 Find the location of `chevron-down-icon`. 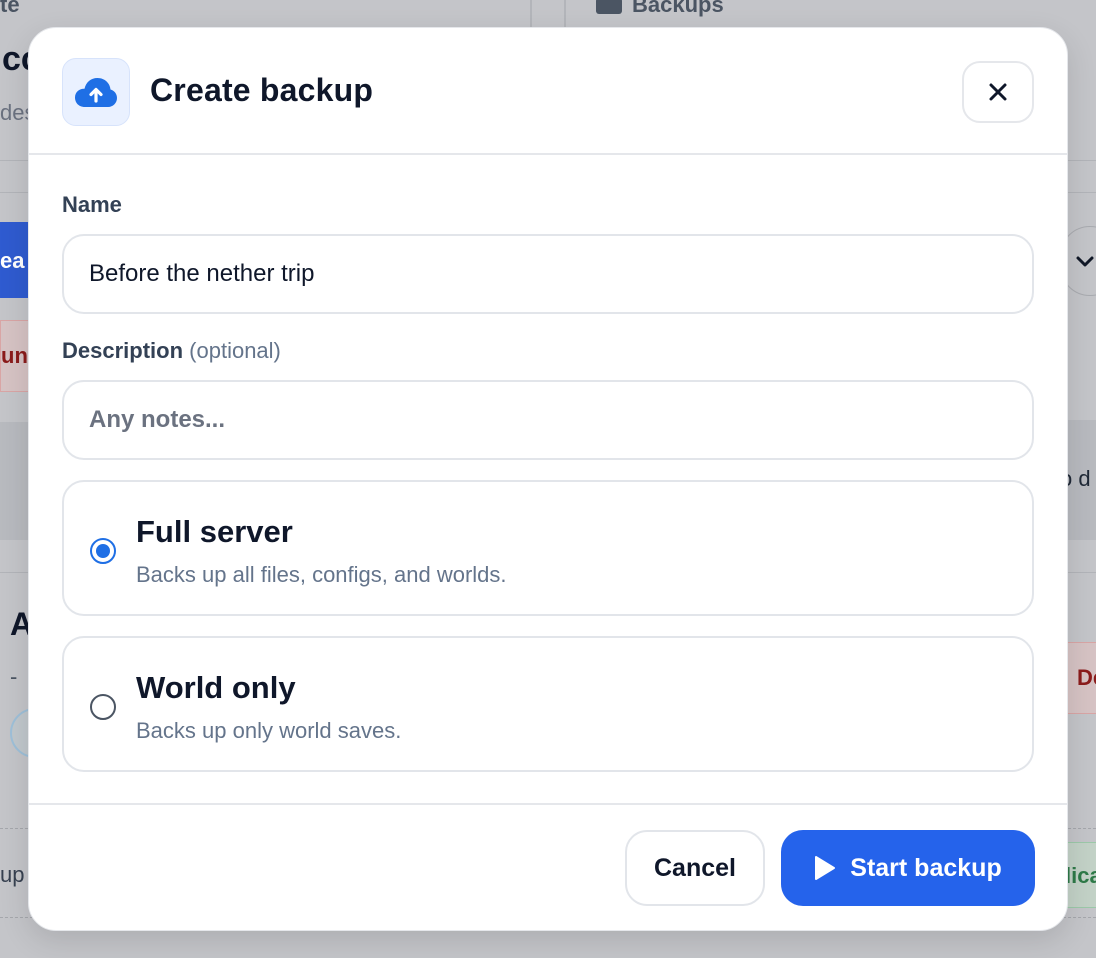

chevron-down-icon is located at coordinates (1085, 261).